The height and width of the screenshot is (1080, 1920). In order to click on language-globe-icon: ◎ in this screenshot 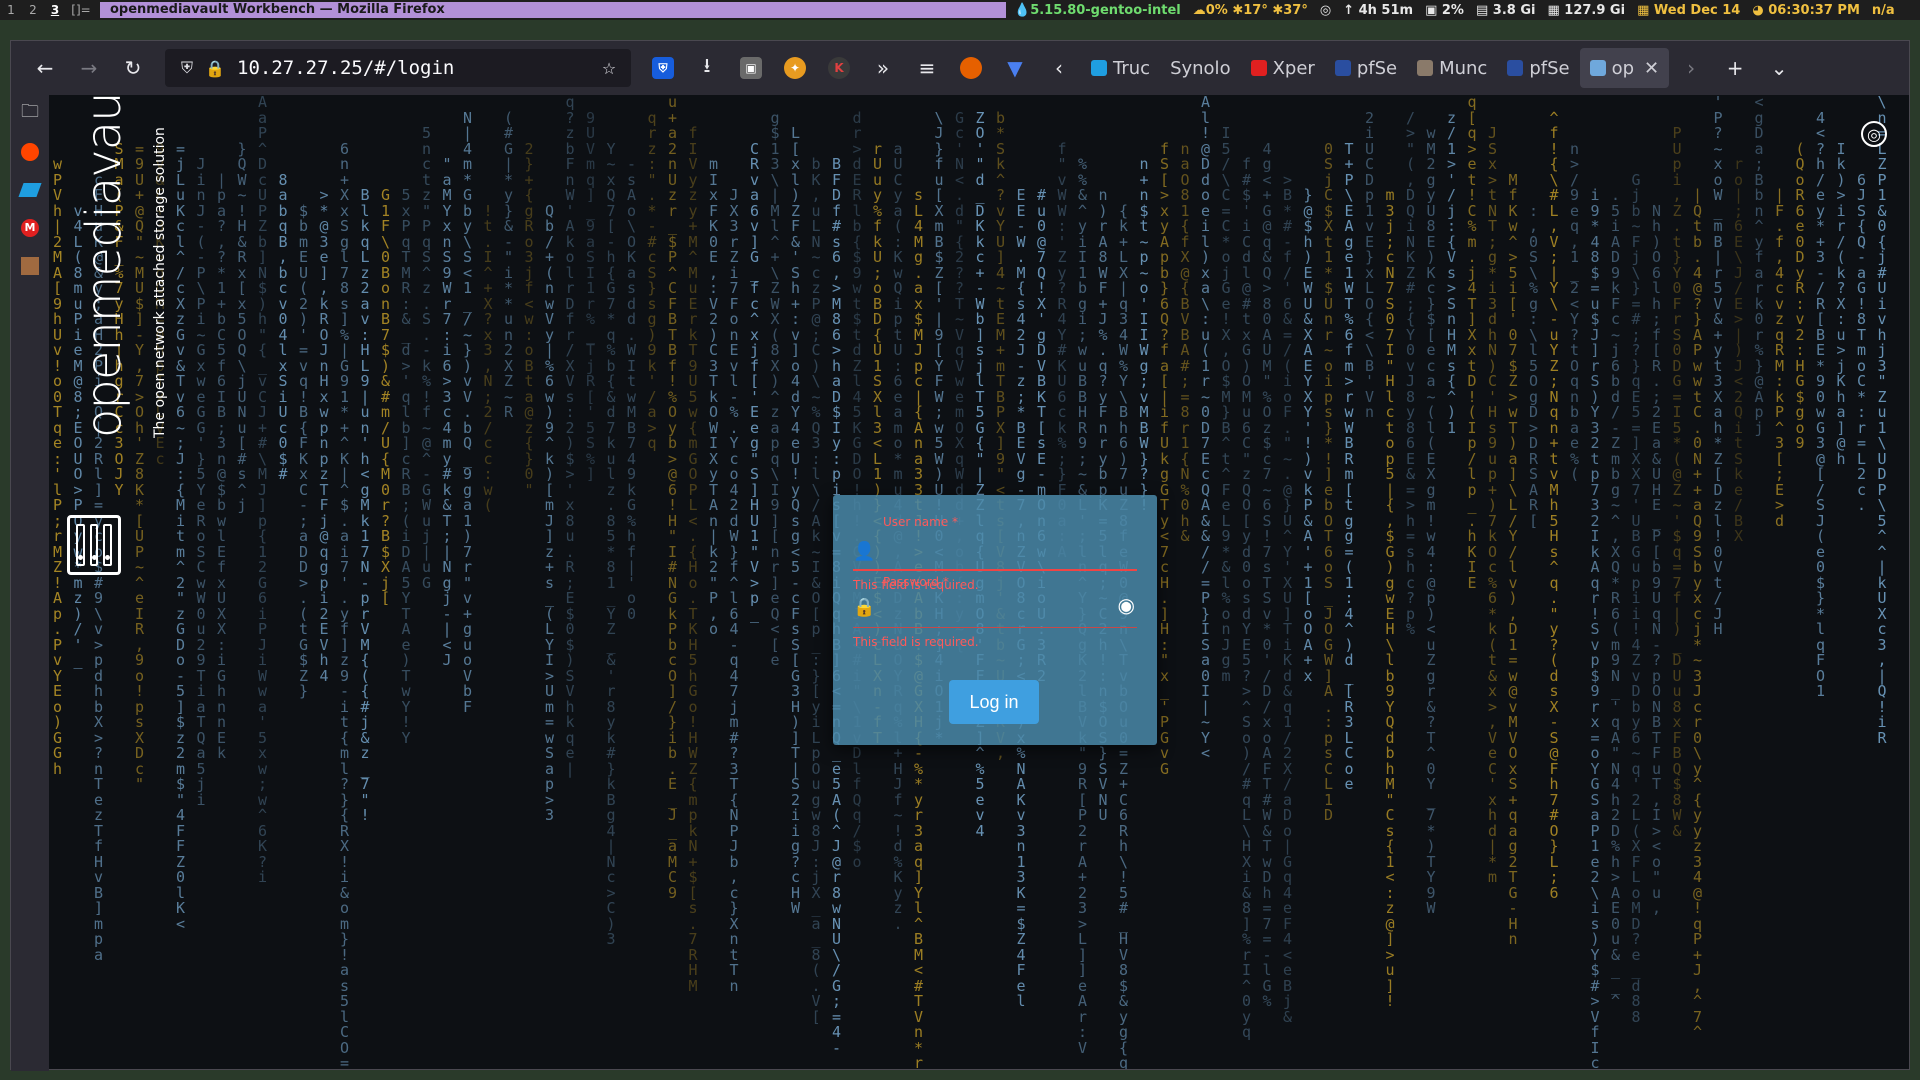, I will do `click(1874, 134)`.